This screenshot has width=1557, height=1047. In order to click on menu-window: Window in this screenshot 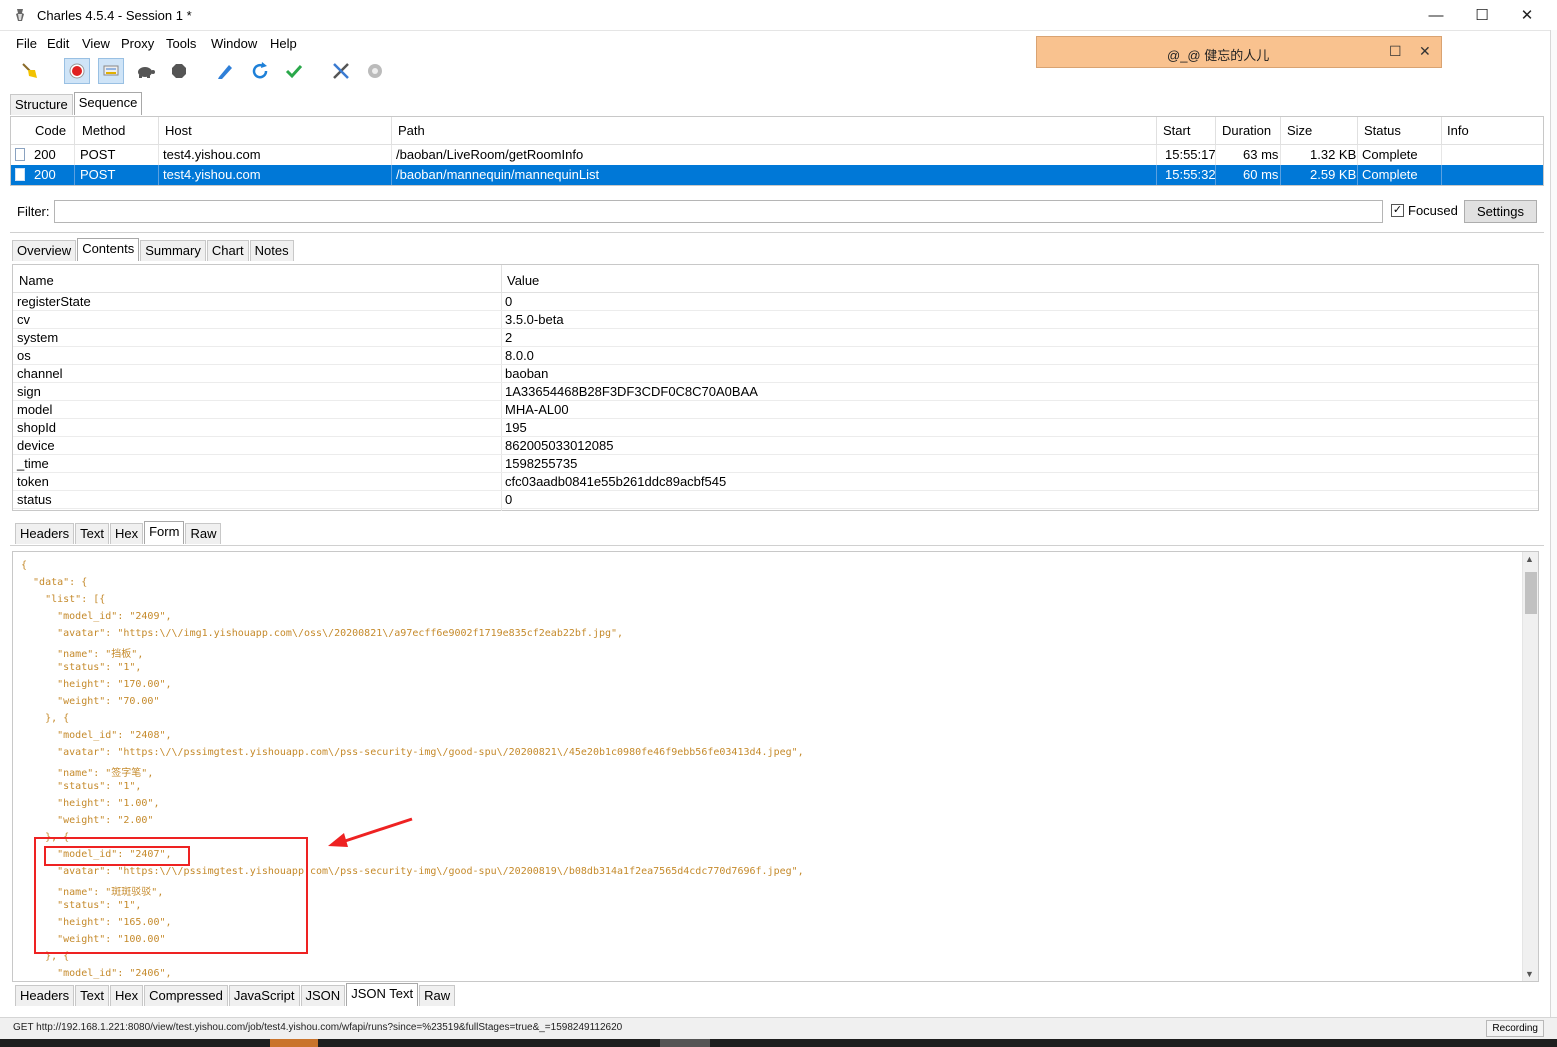, I will do `click(234, 43)`.